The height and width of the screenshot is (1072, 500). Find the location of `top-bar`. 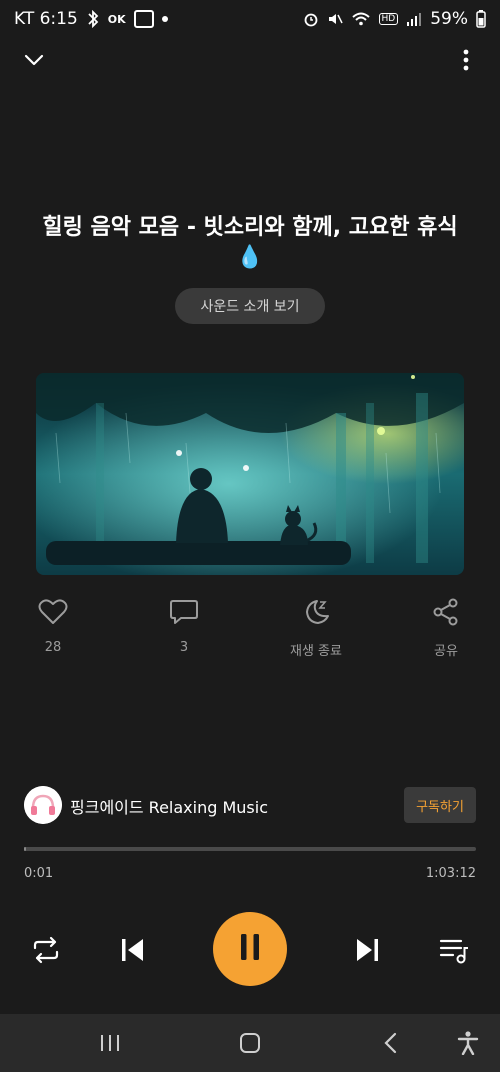

top-bar is located at coordinates (250, 60).